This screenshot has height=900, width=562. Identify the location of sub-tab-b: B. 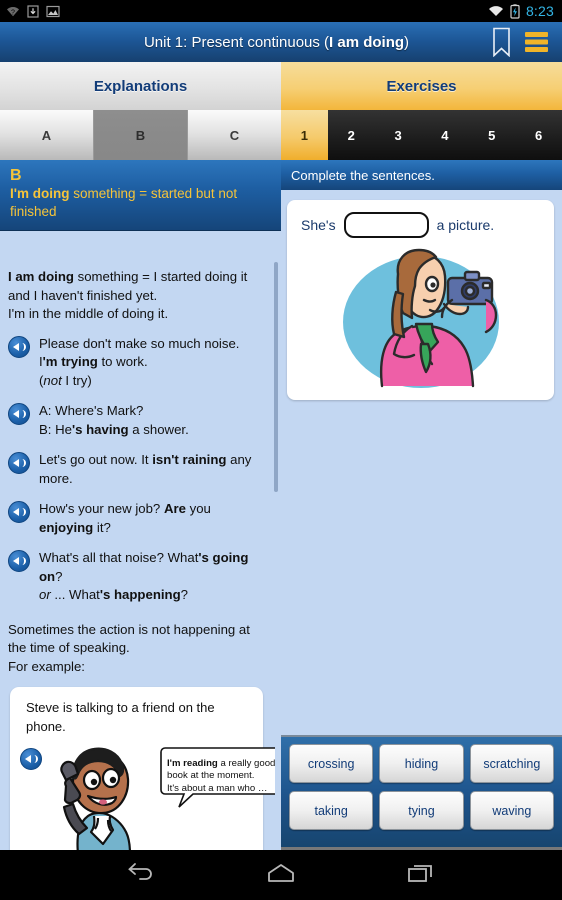
(141, 135).